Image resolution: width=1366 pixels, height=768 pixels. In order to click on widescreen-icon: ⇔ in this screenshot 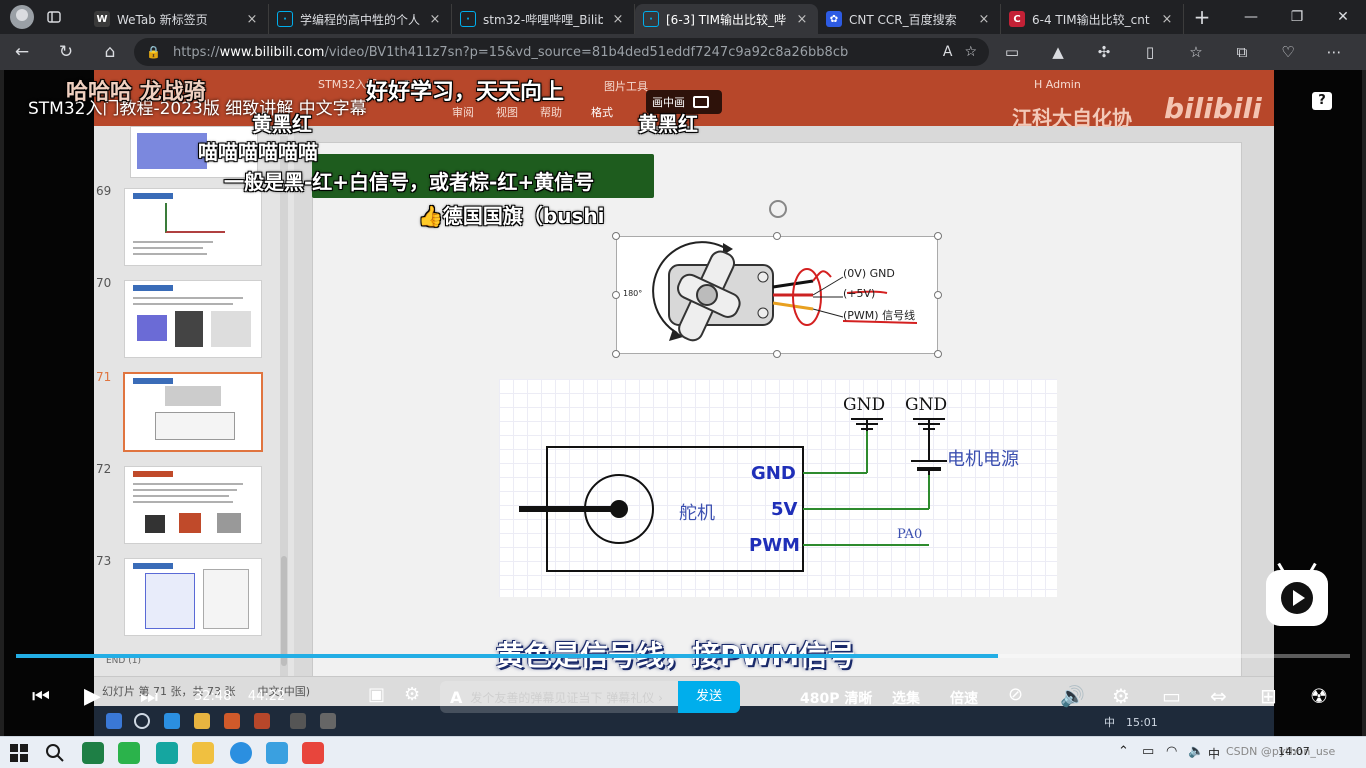, I will do `click(1218, 696)`.